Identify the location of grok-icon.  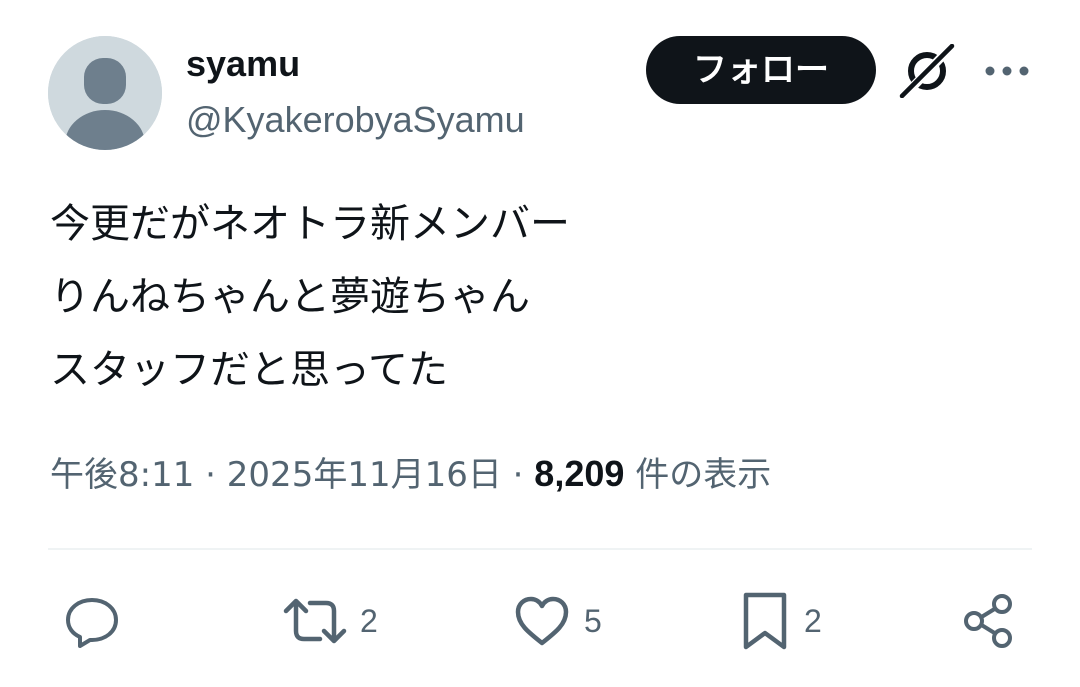
(927, 71).